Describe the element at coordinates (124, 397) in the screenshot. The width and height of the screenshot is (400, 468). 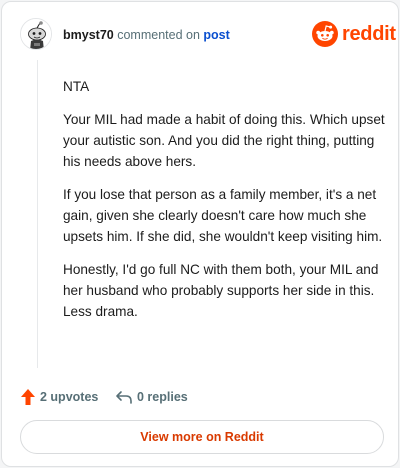
I see `reply-arrow-icon` at that location.